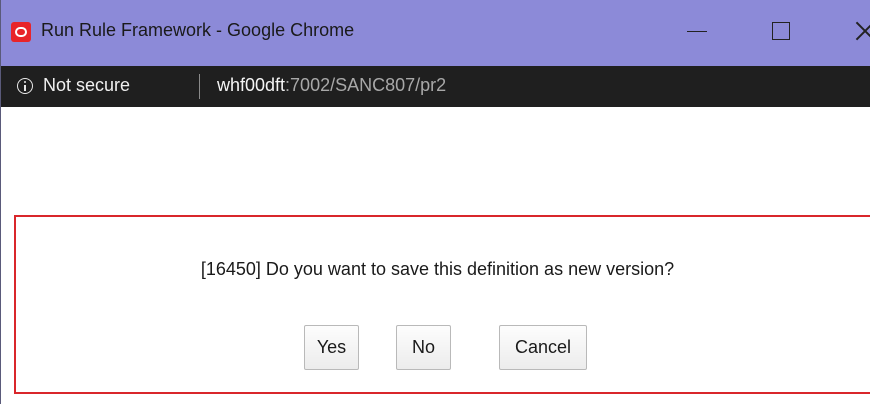 The width and height of the screenshot is (870, 404). What do you see at coordinates (198, 30) in the screenshot?
I see `window-title: Run Rule Framework - Google Chrome` at bounding box center [198, 30].